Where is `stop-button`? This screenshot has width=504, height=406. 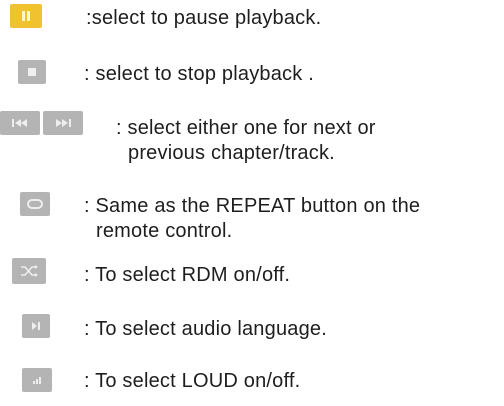
stop-button is located at coordinates (32, 72).